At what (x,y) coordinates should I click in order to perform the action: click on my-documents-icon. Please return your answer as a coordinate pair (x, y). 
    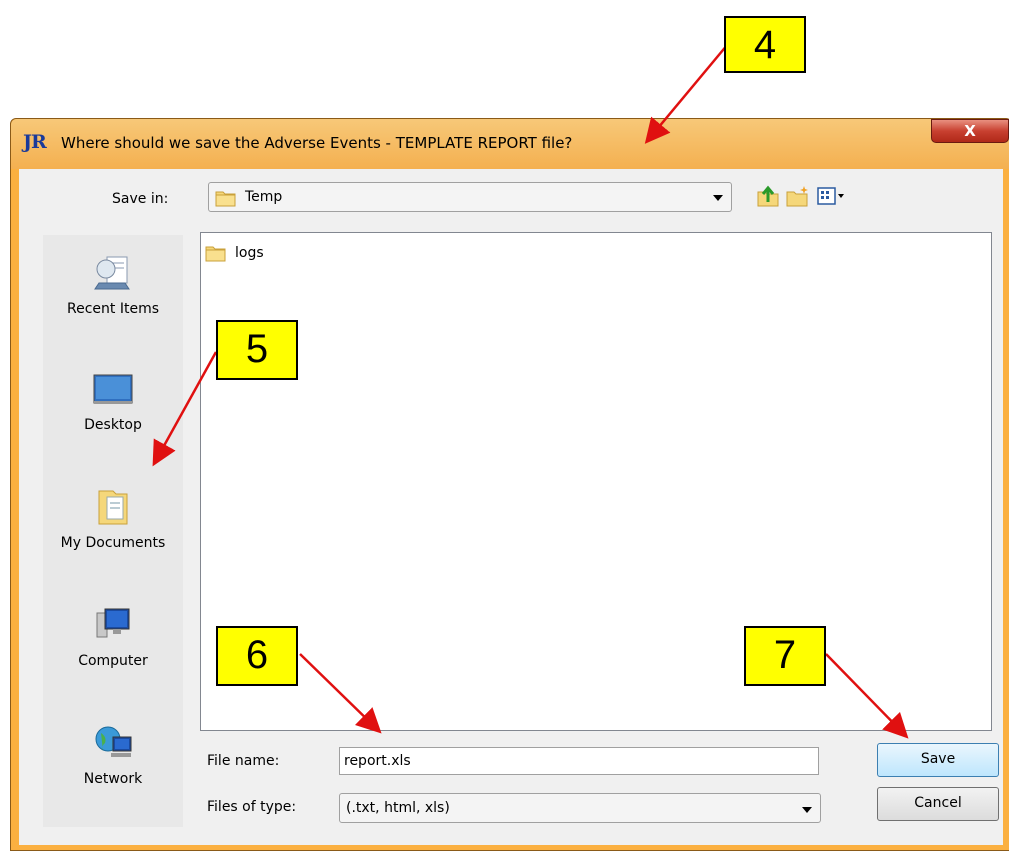
    Looking at the image, I should click on (113, 507).